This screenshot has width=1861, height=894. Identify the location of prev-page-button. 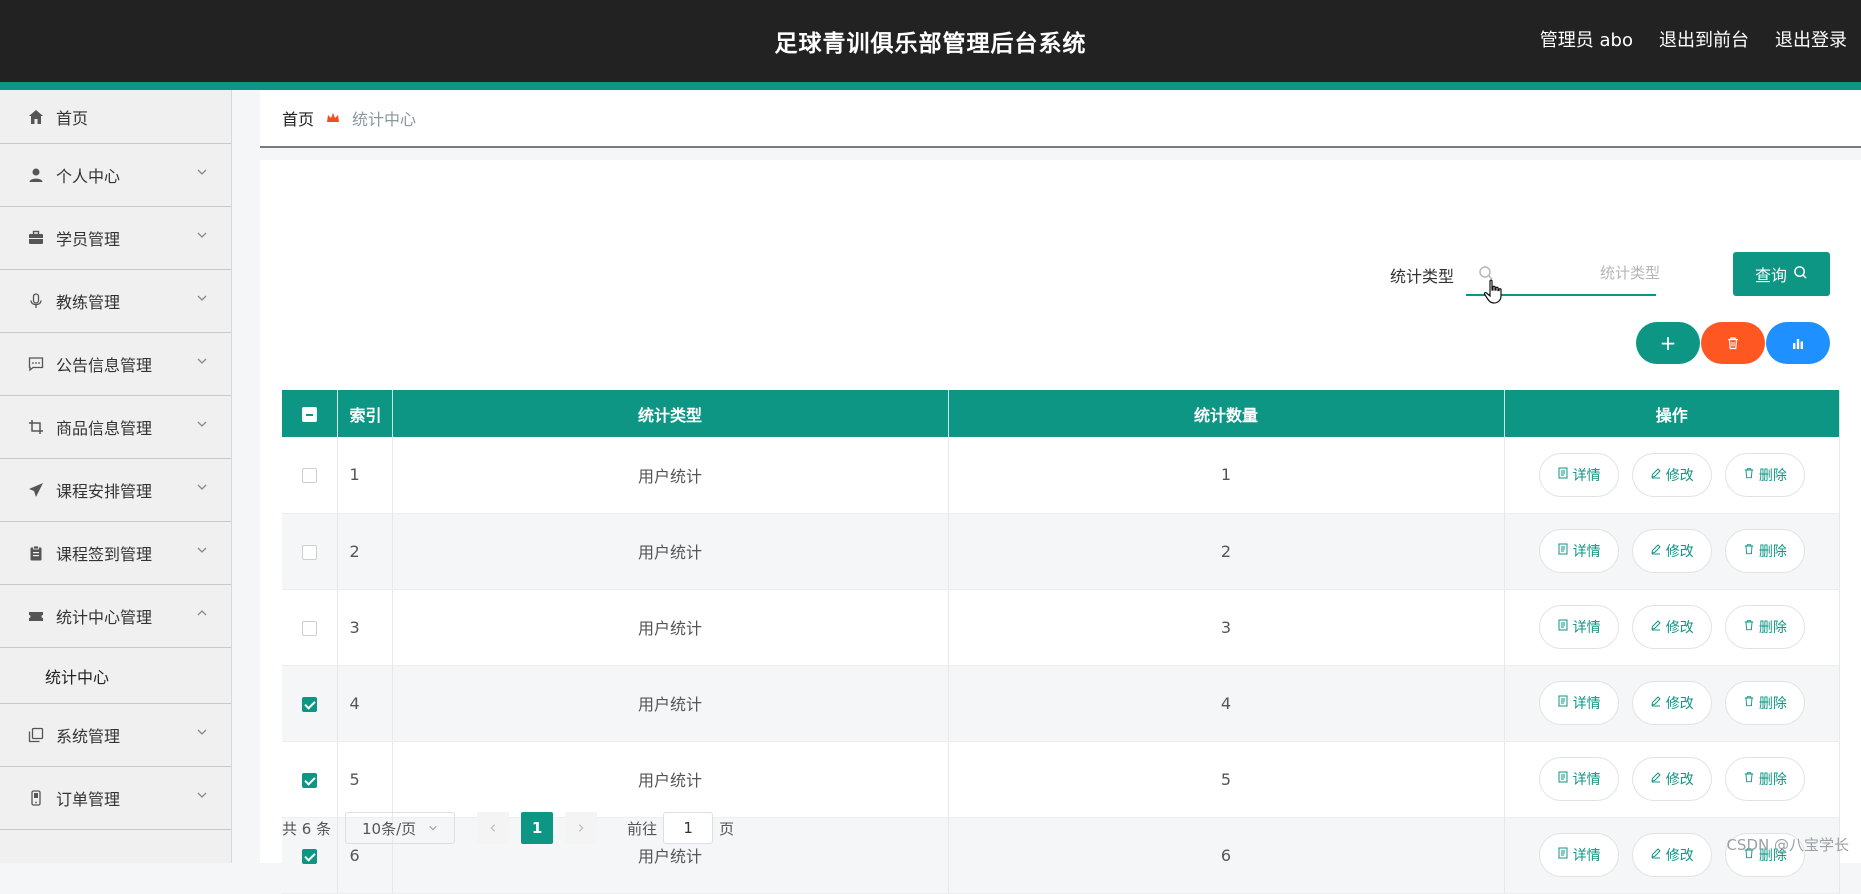
(493, 828).